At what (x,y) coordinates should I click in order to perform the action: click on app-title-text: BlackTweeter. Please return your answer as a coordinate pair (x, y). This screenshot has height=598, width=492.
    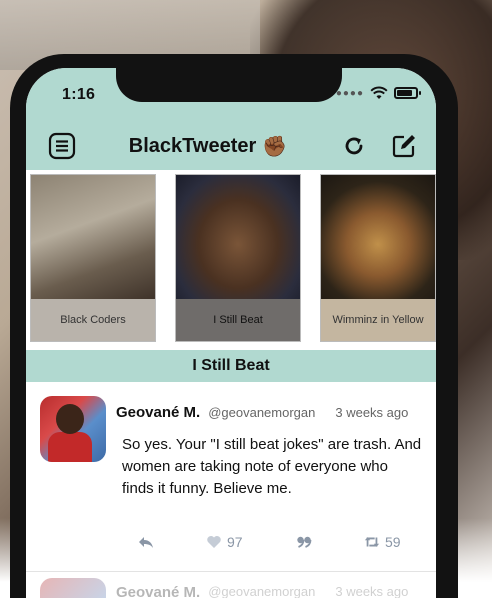
    Looking at the image, I should click on (192, 145).